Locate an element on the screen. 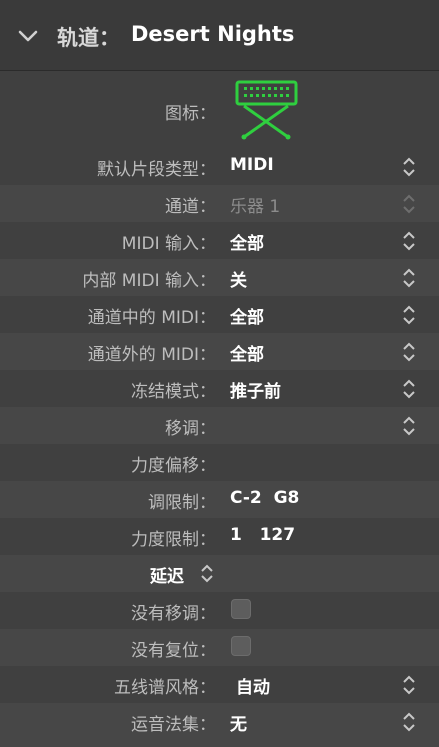  channel-label: 通道： is located at coordinates (190, 207).